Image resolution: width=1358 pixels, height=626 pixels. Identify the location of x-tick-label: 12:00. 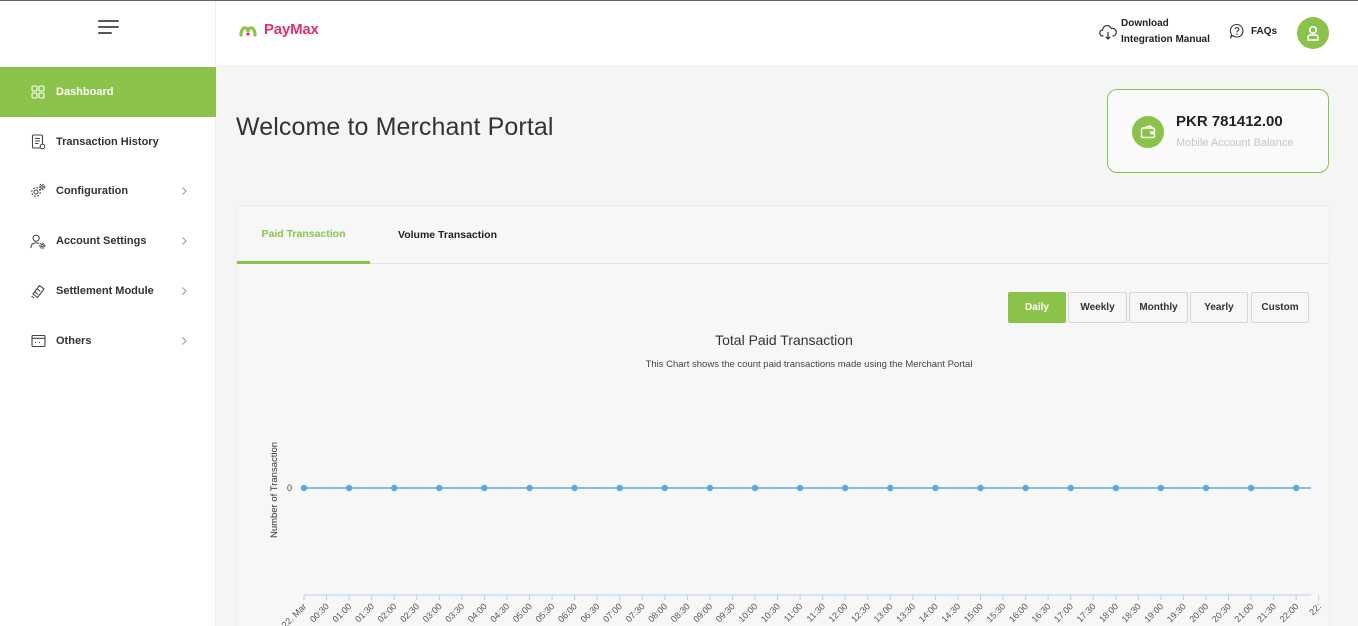
(838, 612).